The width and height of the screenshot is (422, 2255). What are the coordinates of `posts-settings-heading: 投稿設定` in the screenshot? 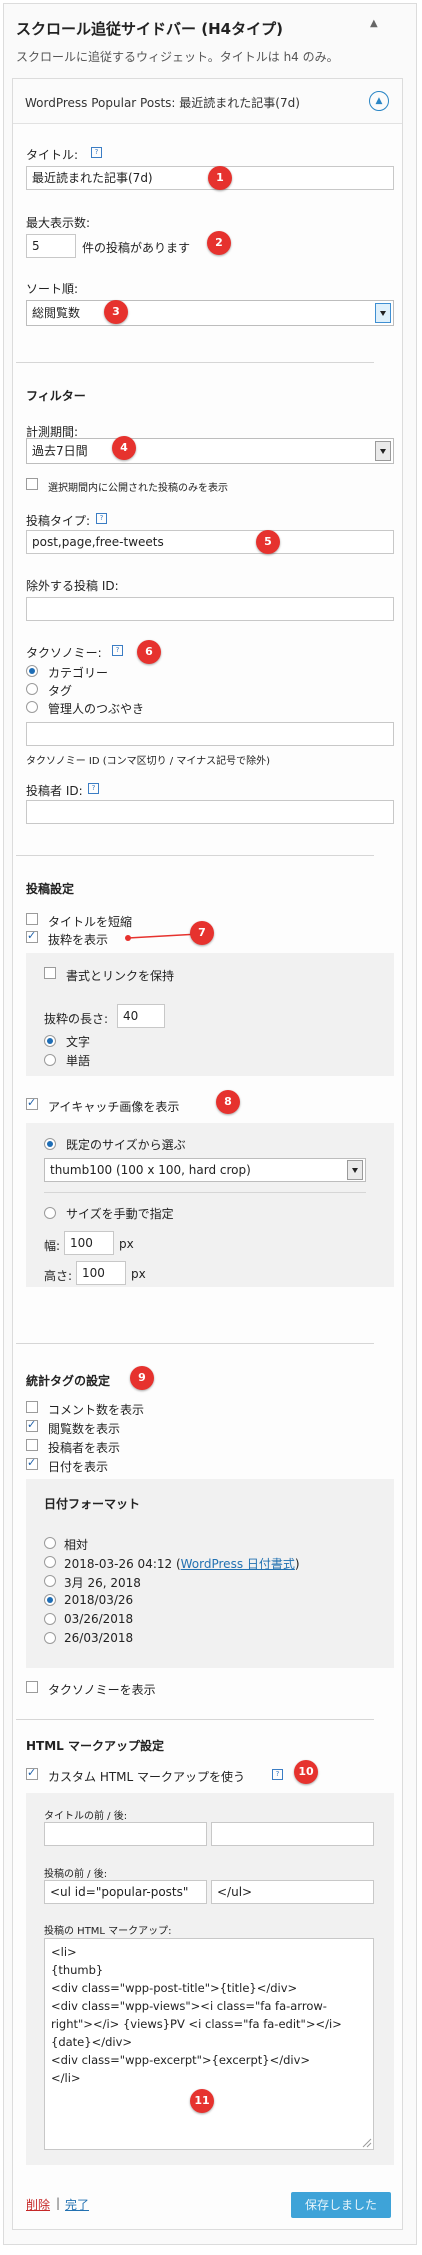 It's located at (50, 889).